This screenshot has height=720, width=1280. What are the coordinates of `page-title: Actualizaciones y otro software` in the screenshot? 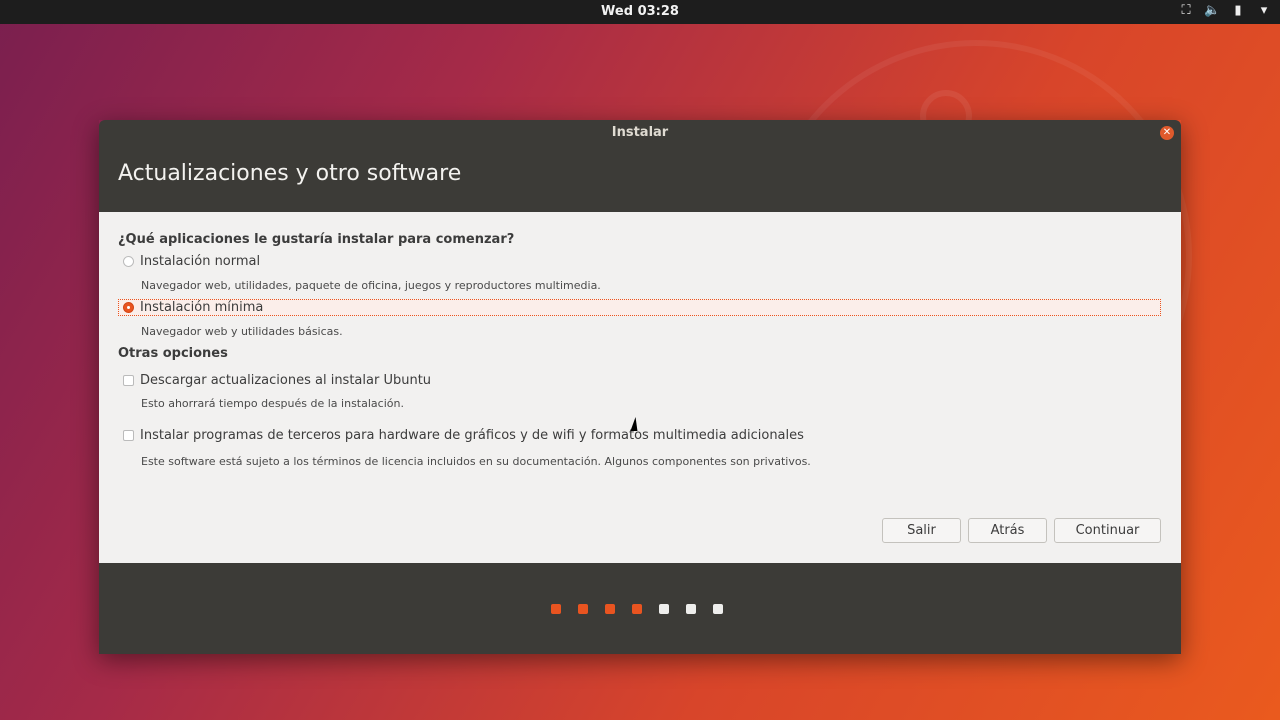 It's located at (290, 173).